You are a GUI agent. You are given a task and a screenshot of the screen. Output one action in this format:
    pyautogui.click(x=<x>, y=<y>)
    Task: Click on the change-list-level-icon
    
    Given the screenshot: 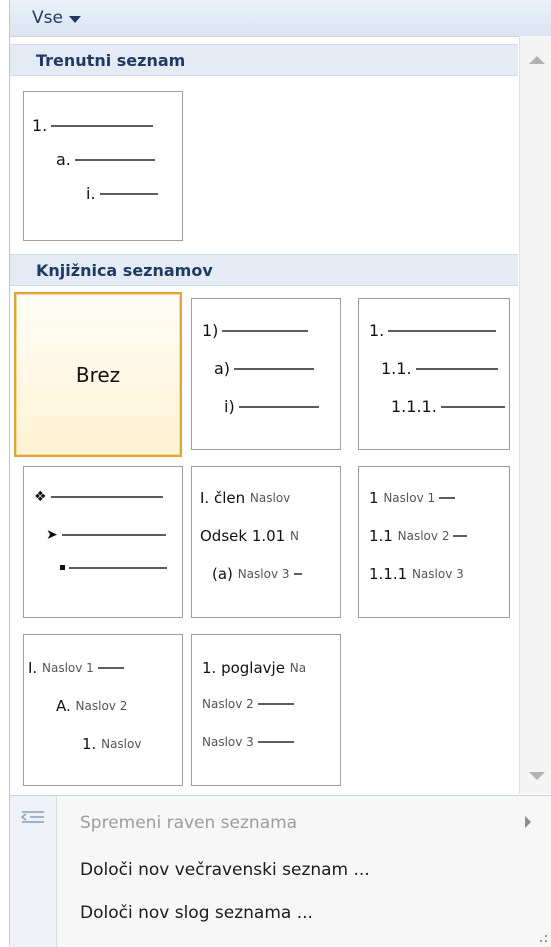 What is the action you would take?
    pyautogui.click(x=32, y=817)
    